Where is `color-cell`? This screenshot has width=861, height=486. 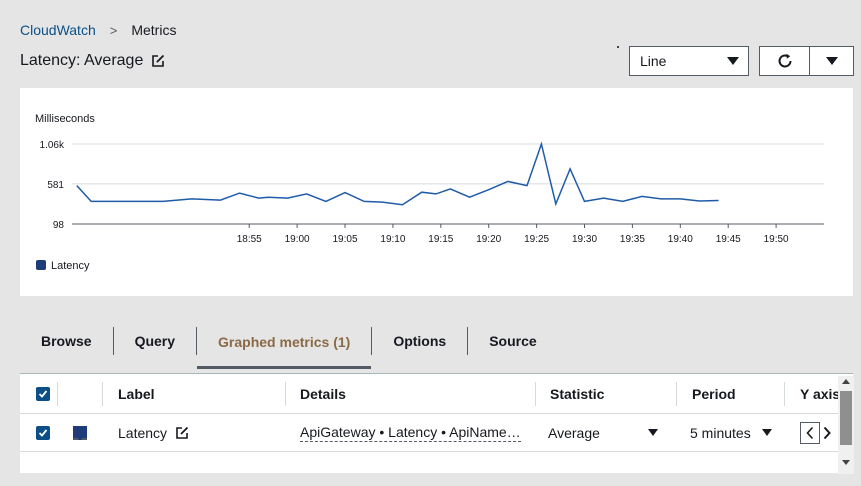
color-cell is located at coordinates (80, 432).